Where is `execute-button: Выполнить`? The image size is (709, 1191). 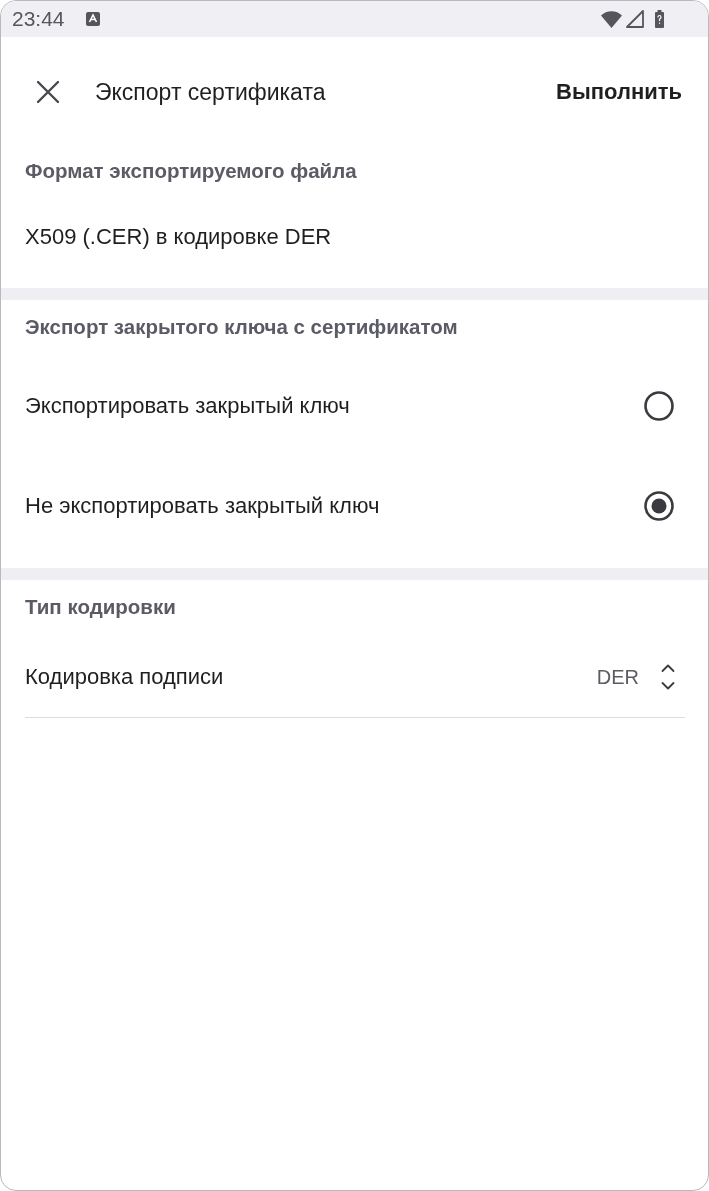 execute-button: Выполнить is located at coordinates (619, 92).